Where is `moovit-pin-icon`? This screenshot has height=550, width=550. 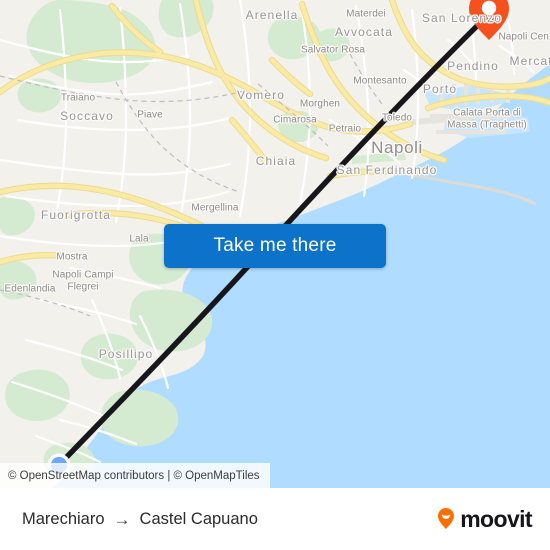
moovit-pin-icon is located at coordinates (446, 518).